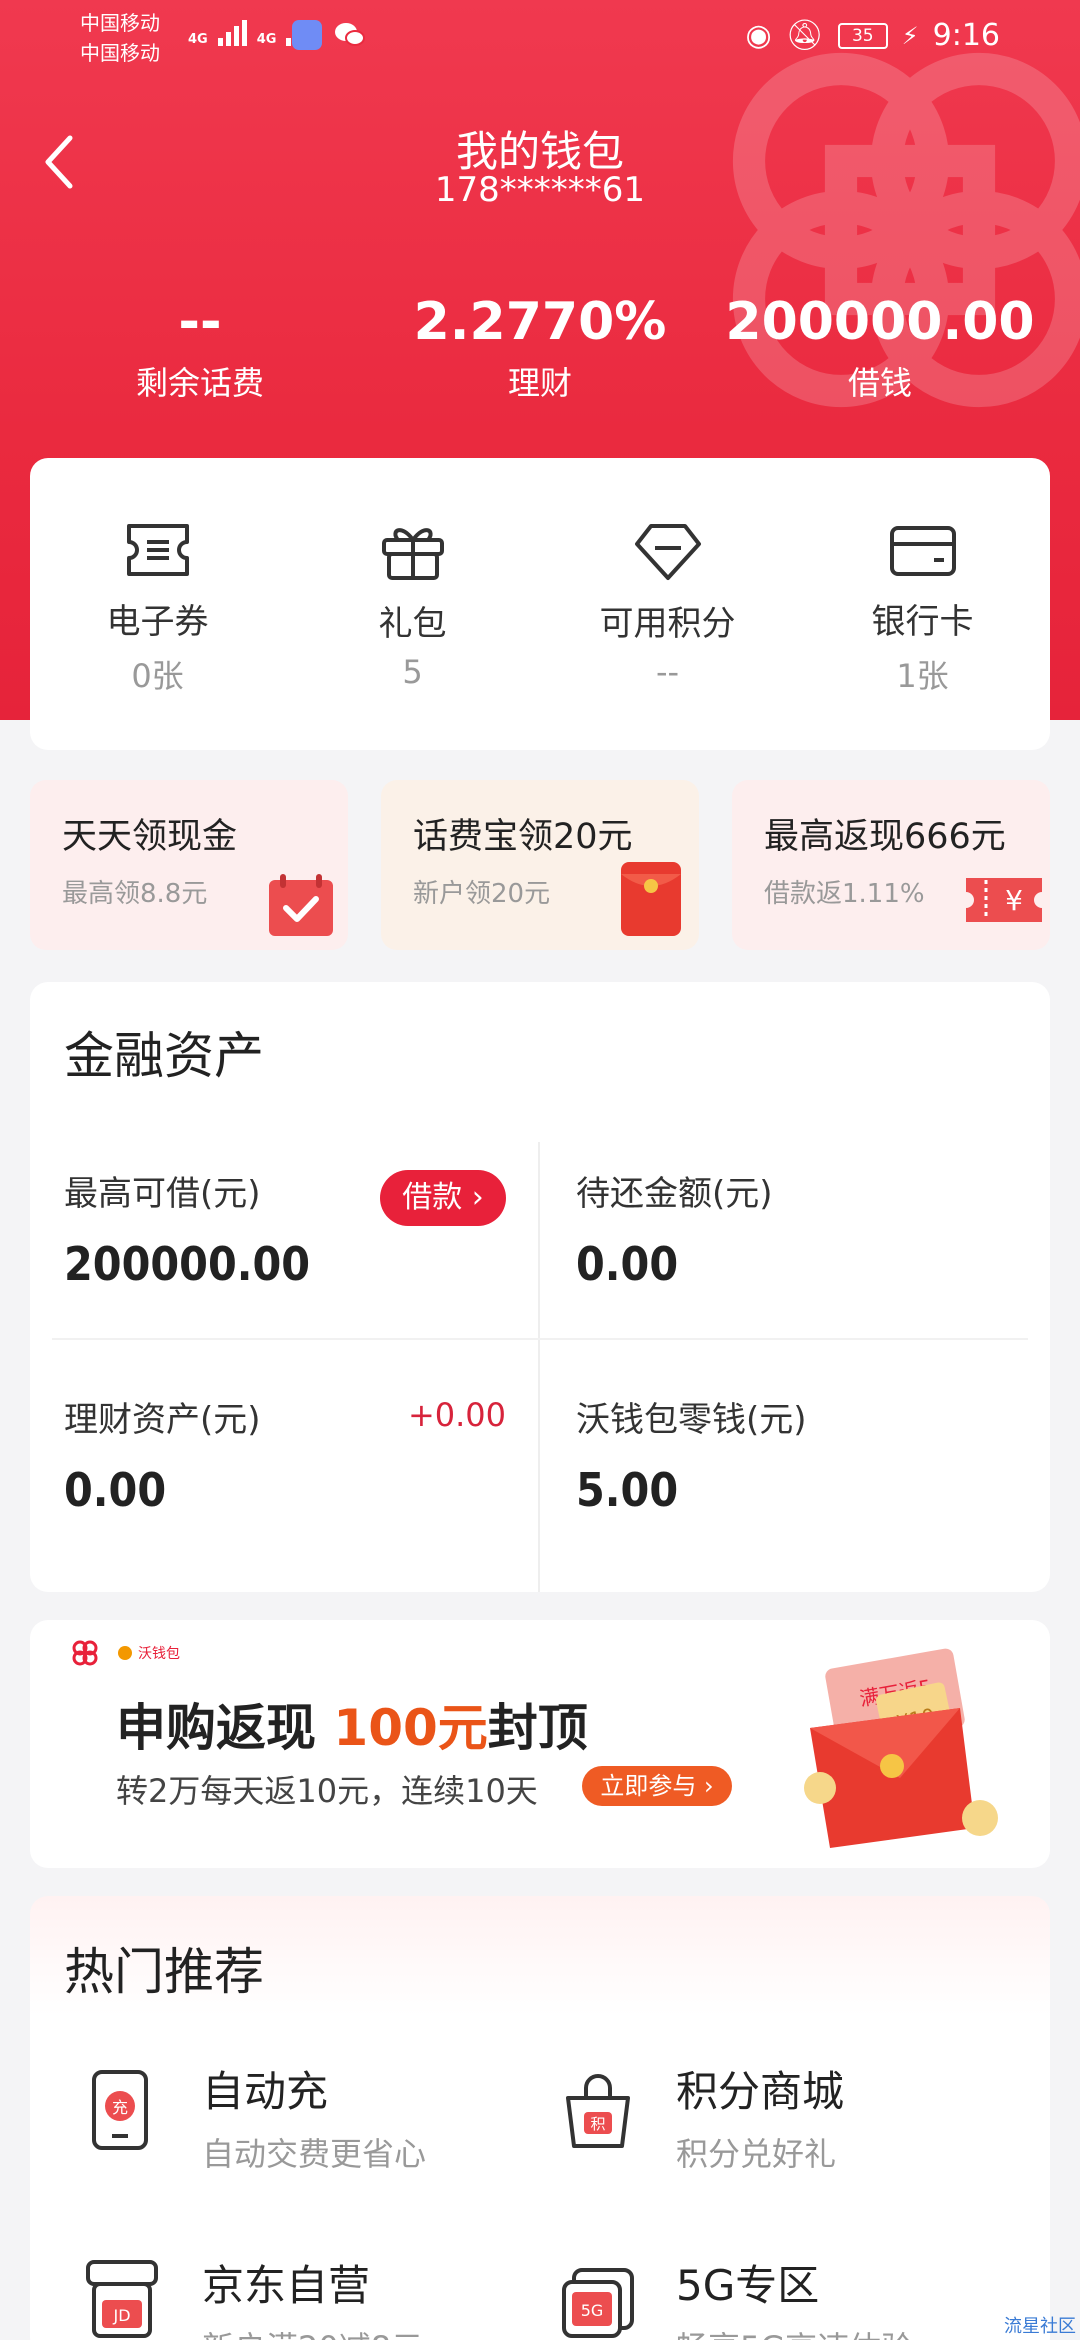  Describe the element at coordinates (232, 33) in the screenshot. I see `signal-bars-icon` at that location.